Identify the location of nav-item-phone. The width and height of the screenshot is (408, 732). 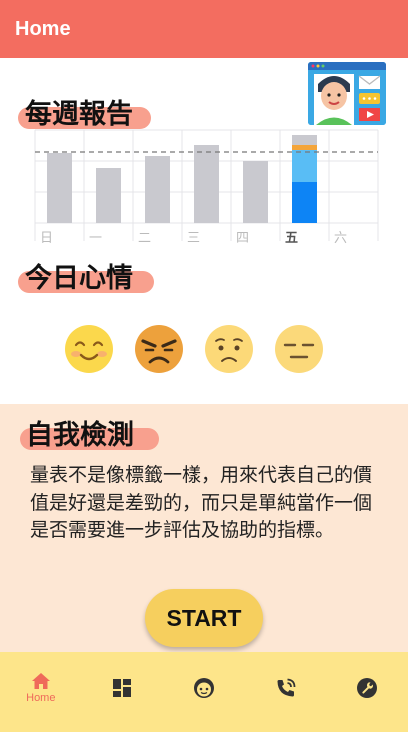
(286, 692).